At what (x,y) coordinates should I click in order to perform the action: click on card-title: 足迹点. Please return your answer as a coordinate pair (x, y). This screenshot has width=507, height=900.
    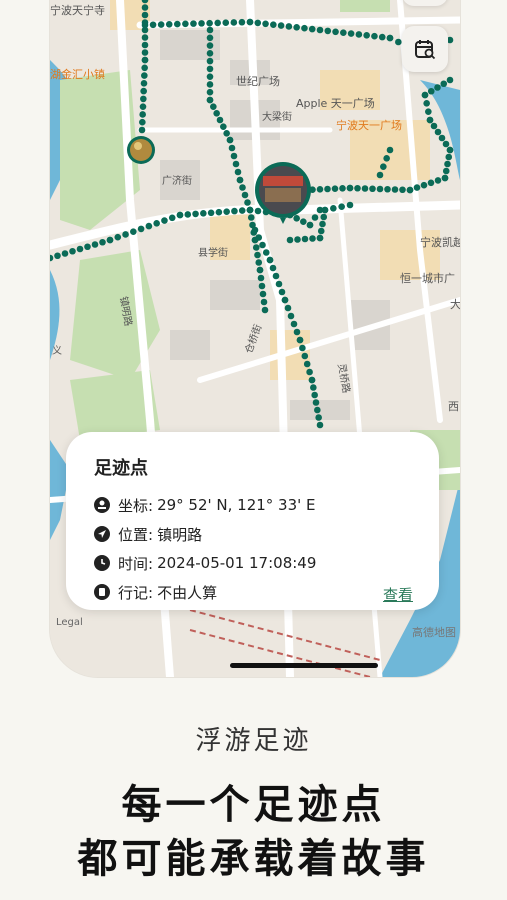
    Looking at the image, I should click on (121, 468).